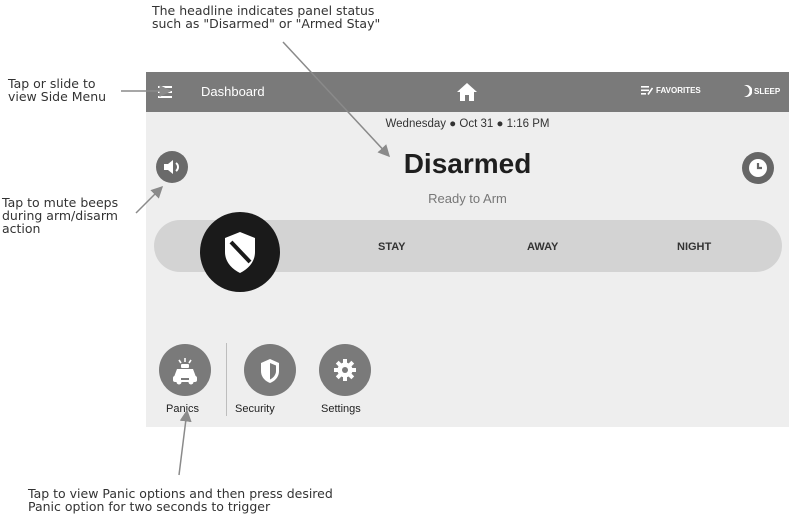  Describe the element at coordinates (185, 442) in the screenshot. I see `panic-arrow` at that location.